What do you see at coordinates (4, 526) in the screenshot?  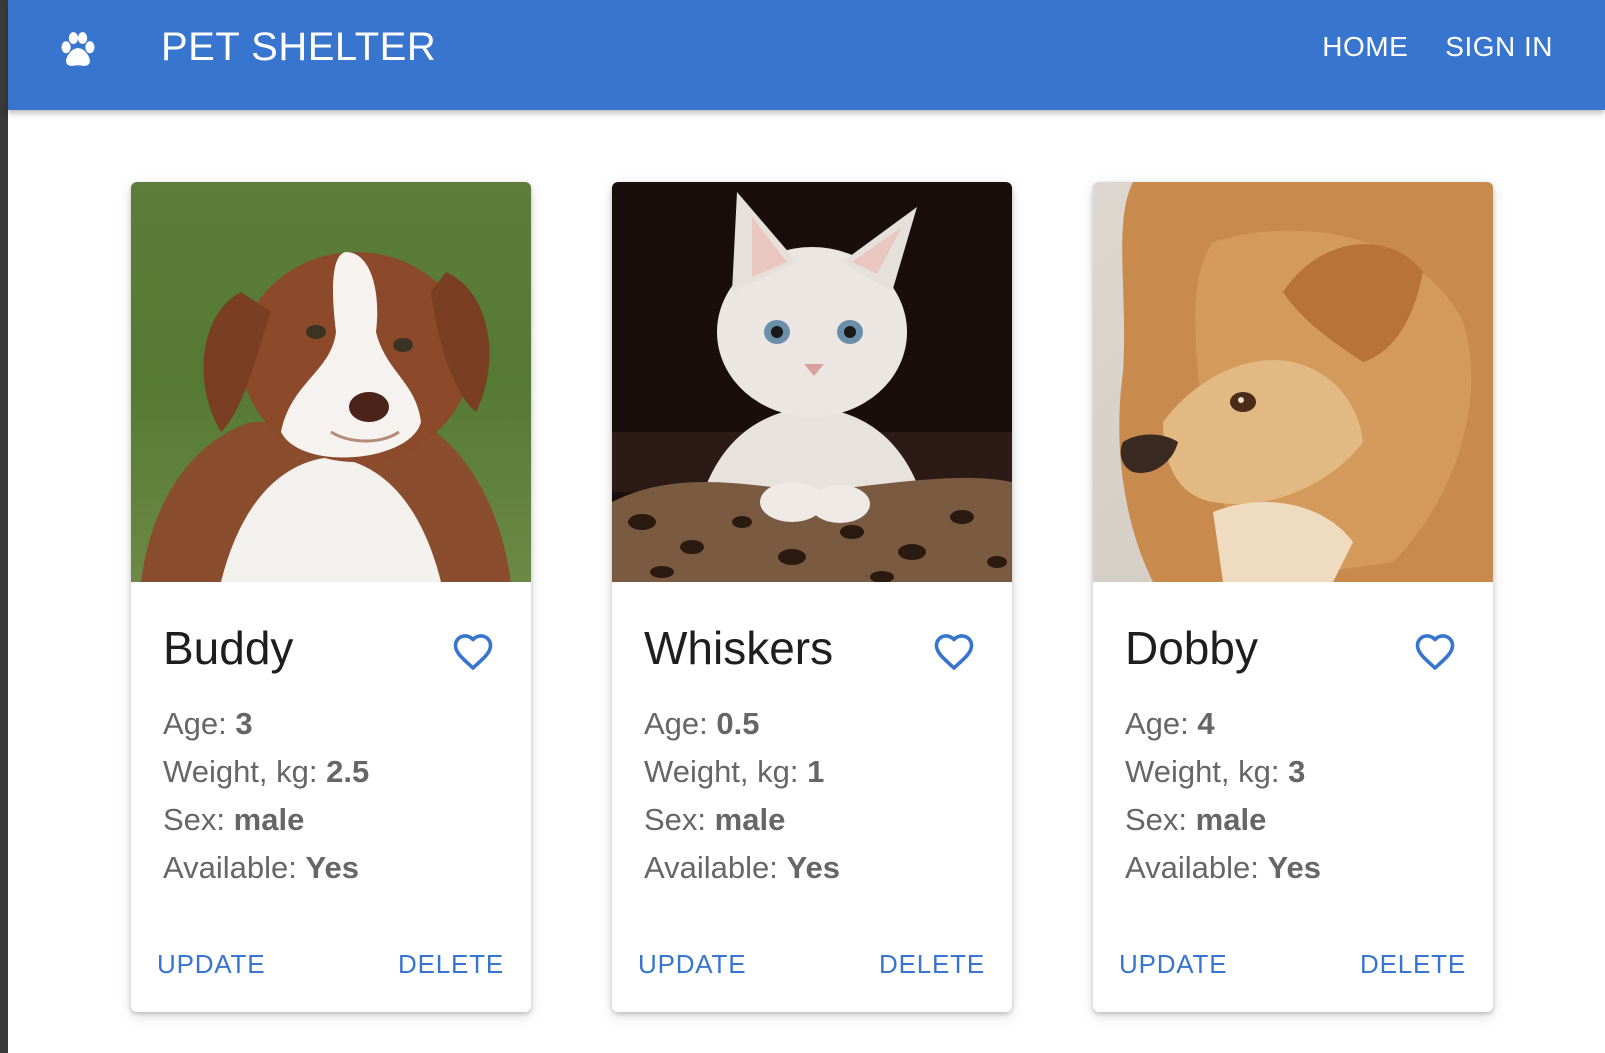 I see `window-left-edge` at bounding box center [4, 526].